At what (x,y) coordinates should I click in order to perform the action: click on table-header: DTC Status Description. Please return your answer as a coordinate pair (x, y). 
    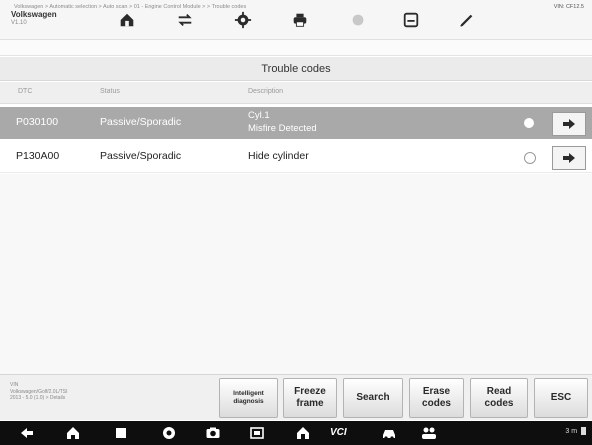
    Looking at the image, I should click on (296, 93).